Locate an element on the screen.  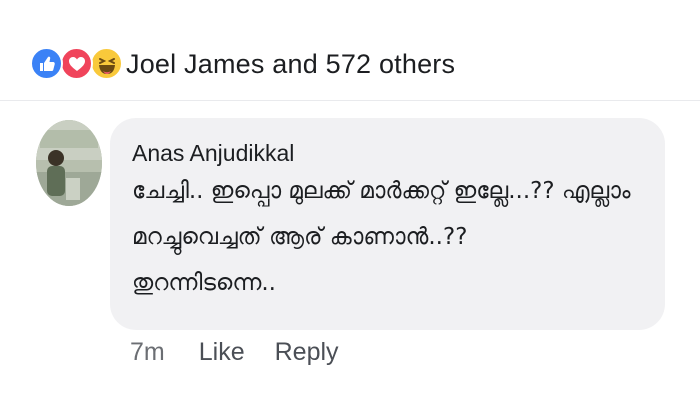
comment-actions: 7m Like Reply is located at coordinates (249, 352).